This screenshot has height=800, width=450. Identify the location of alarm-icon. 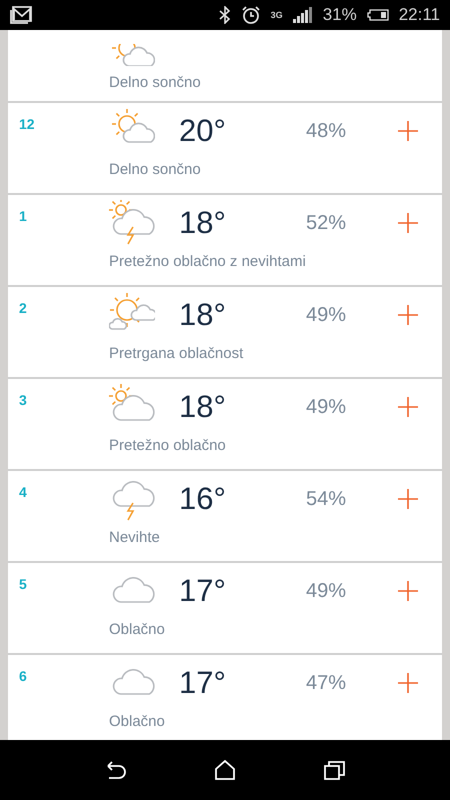
(250, 15).